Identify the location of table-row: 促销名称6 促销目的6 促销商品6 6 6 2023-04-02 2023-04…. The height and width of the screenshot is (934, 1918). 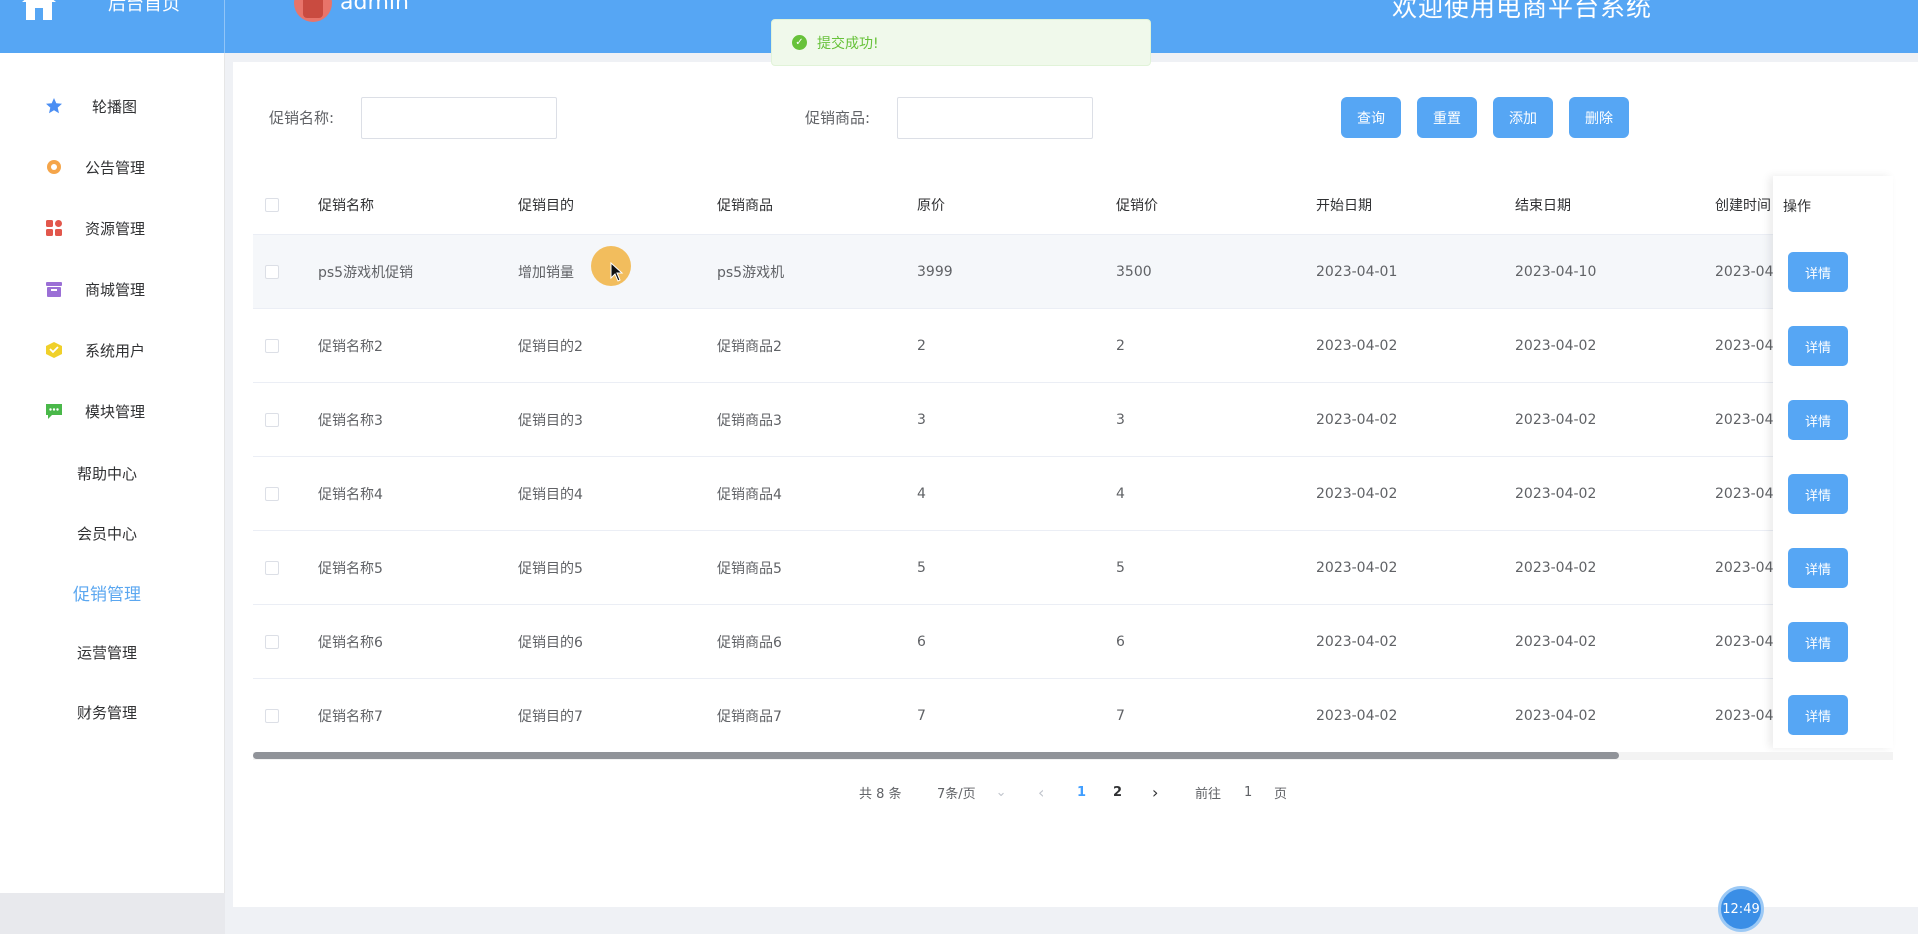
(1073, 642).